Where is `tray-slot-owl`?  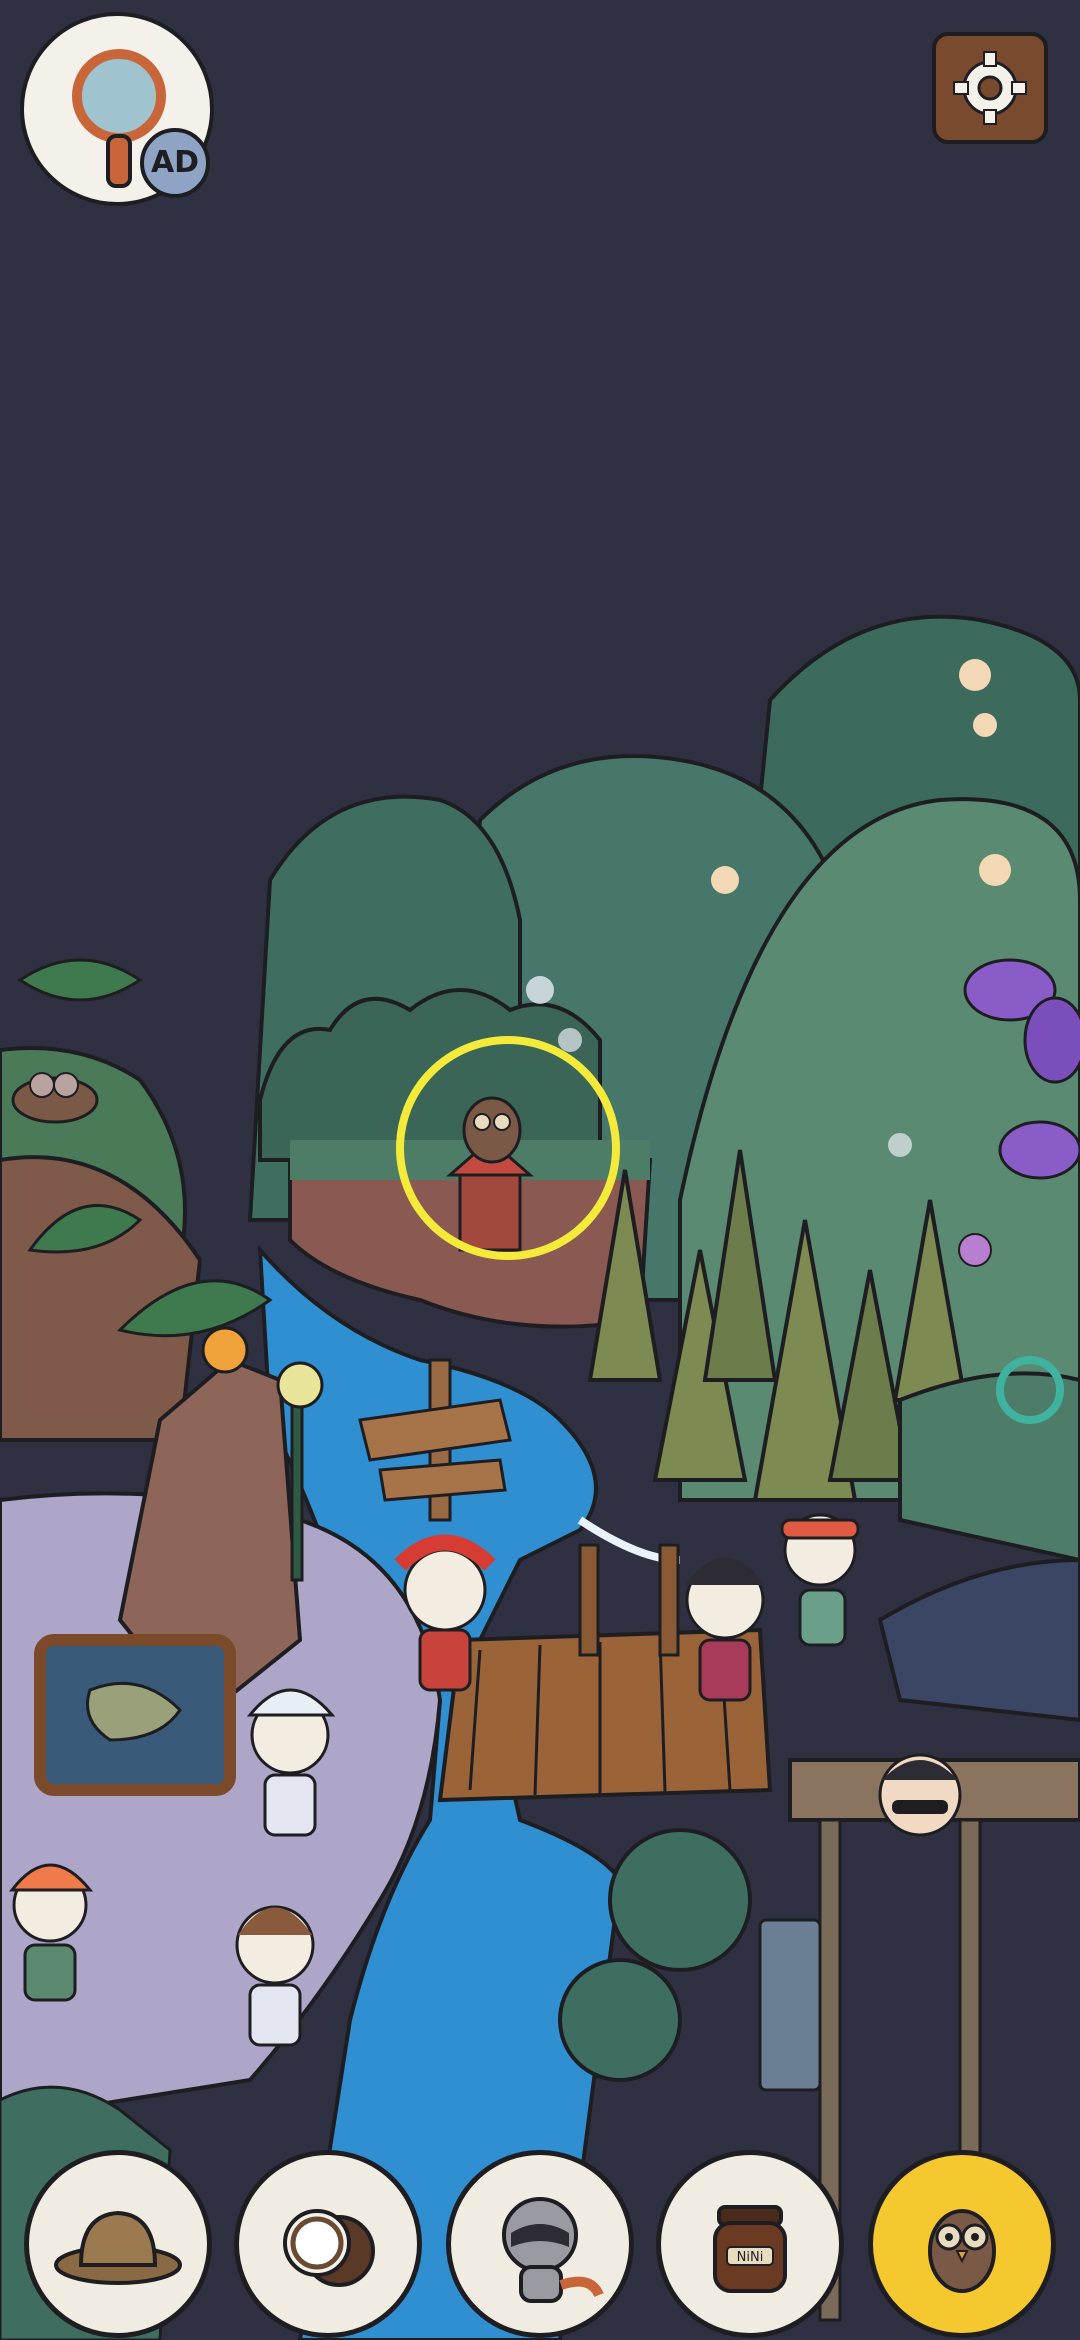
tray-slot-owl is located at coordinates (962, 2244).